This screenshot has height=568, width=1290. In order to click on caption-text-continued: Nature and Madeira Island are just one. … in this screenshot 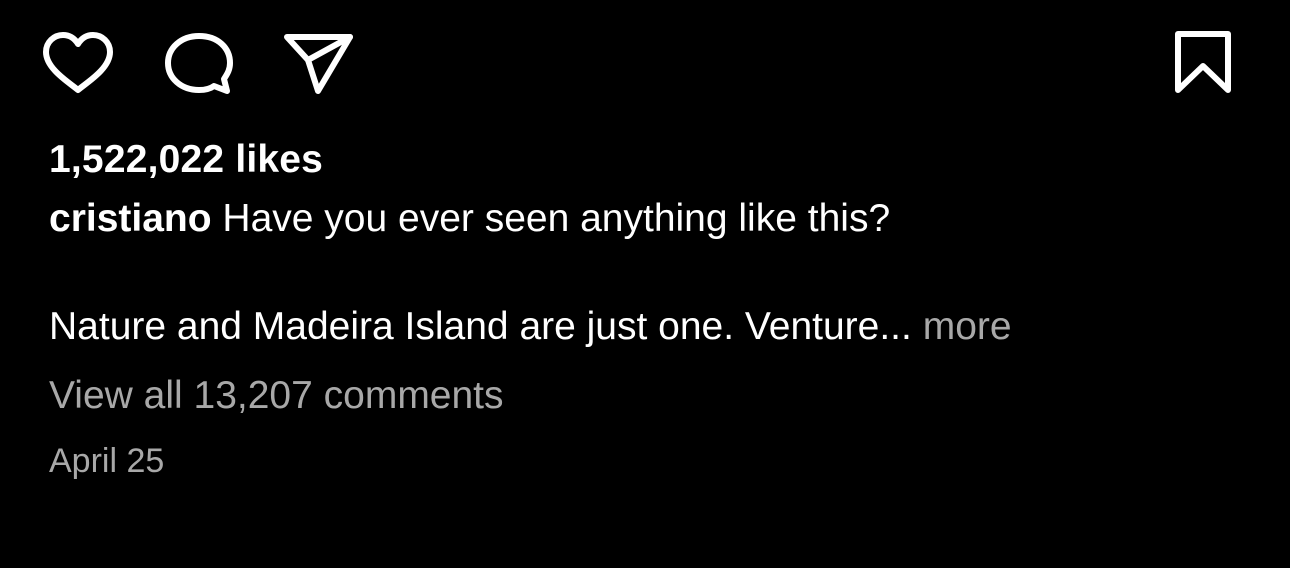, I will do `click(480, 326)`.